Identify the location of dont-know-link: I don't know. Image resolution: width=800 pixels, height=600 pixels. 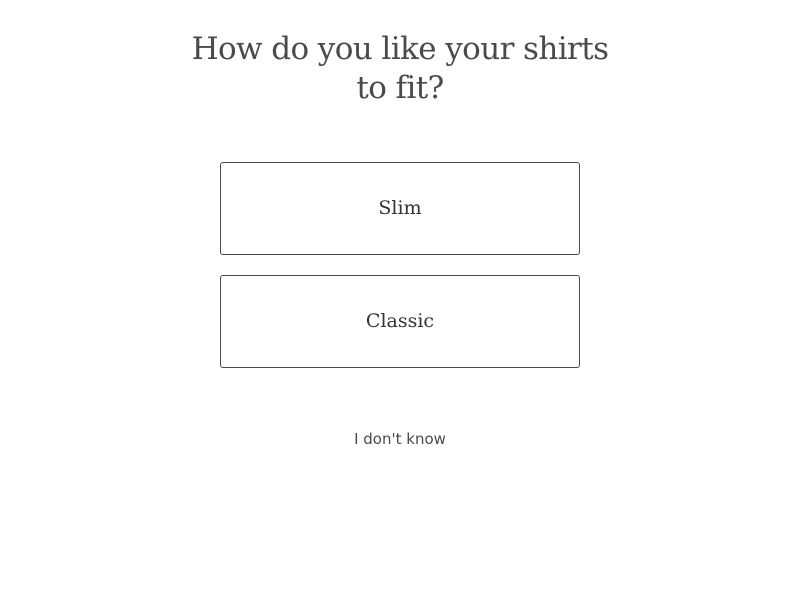
(400, 439).